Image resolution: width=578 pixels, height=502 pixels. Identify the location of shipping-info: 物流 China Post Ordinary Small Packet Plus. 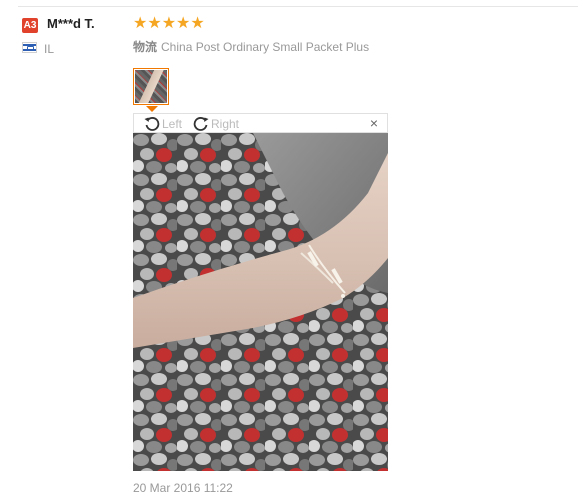
(251, 46).